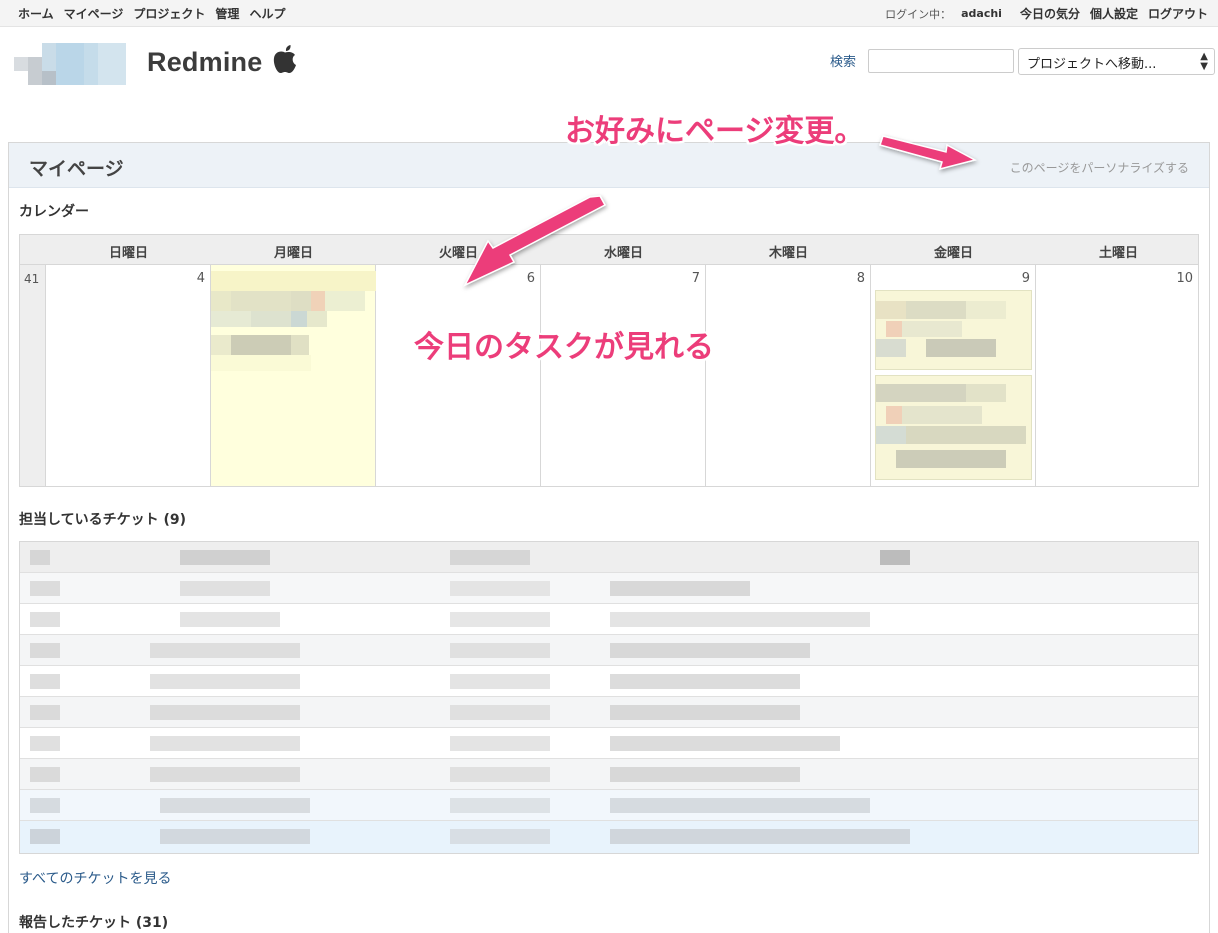  What do you see at coordinates (95, 878) in the screenshot?
I see `view-all-tickets-link: すべてのチケットを見る` at bounding box center [95, 878].